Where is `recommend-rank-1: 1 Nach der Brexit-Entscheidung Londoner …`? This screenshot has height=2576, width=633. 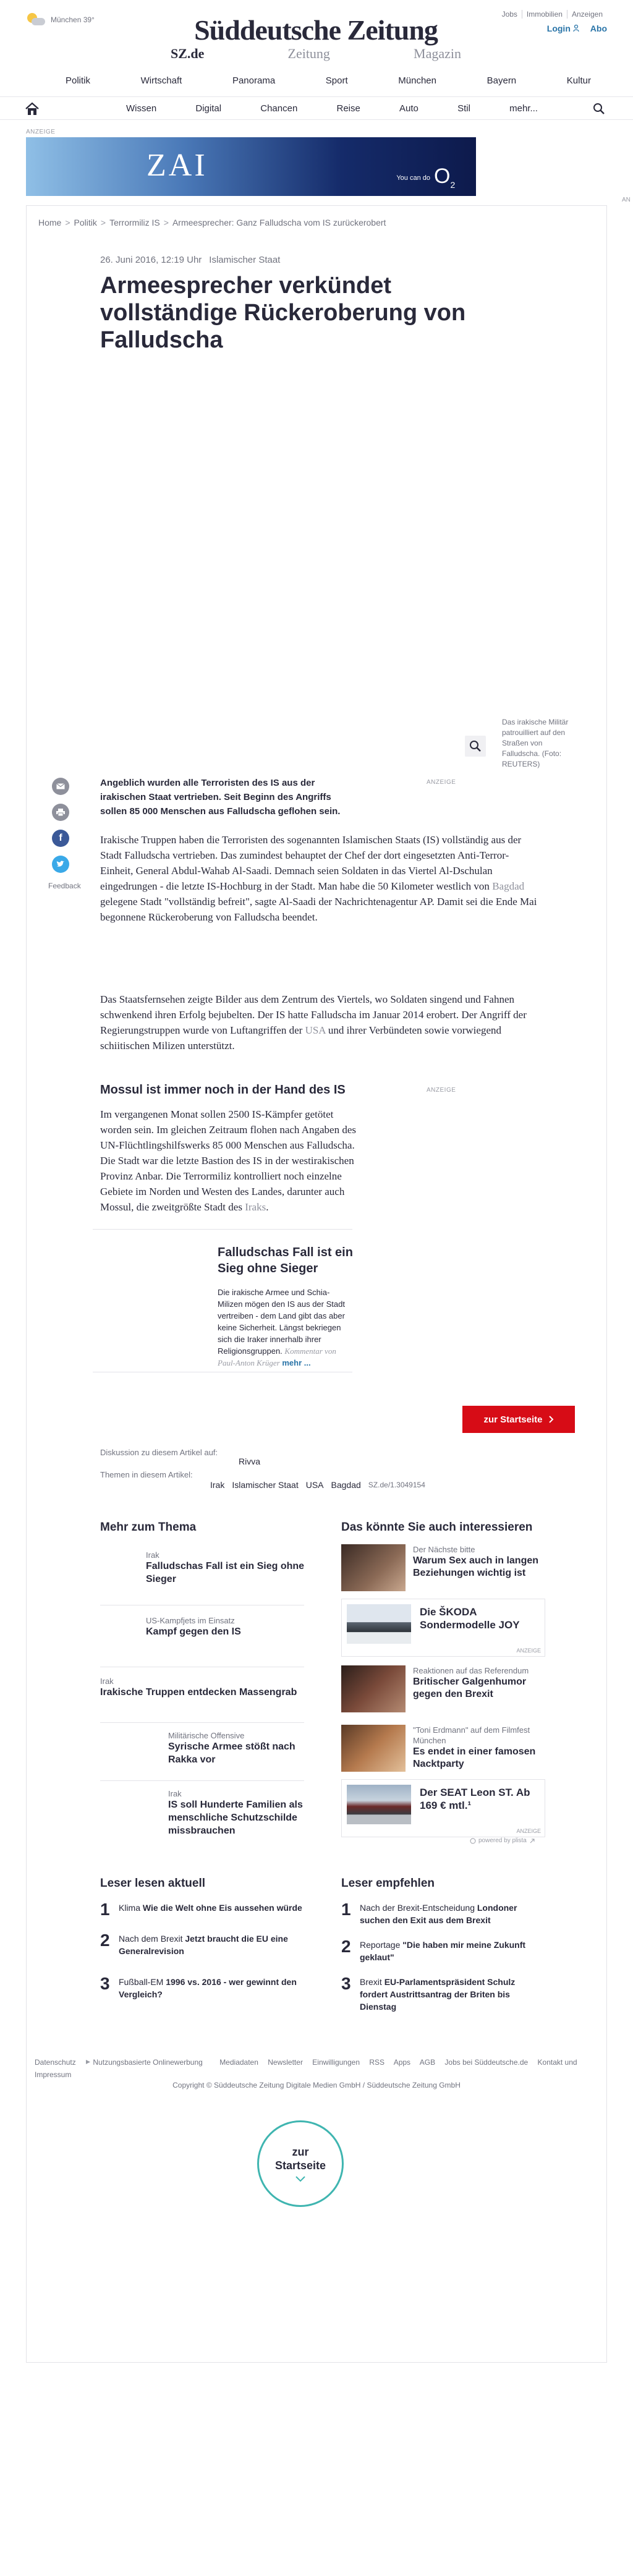 recommend-rank-1: 1 Nach der Brexit-Entscheidung Londoner … is located at coordinates (443, 1913).